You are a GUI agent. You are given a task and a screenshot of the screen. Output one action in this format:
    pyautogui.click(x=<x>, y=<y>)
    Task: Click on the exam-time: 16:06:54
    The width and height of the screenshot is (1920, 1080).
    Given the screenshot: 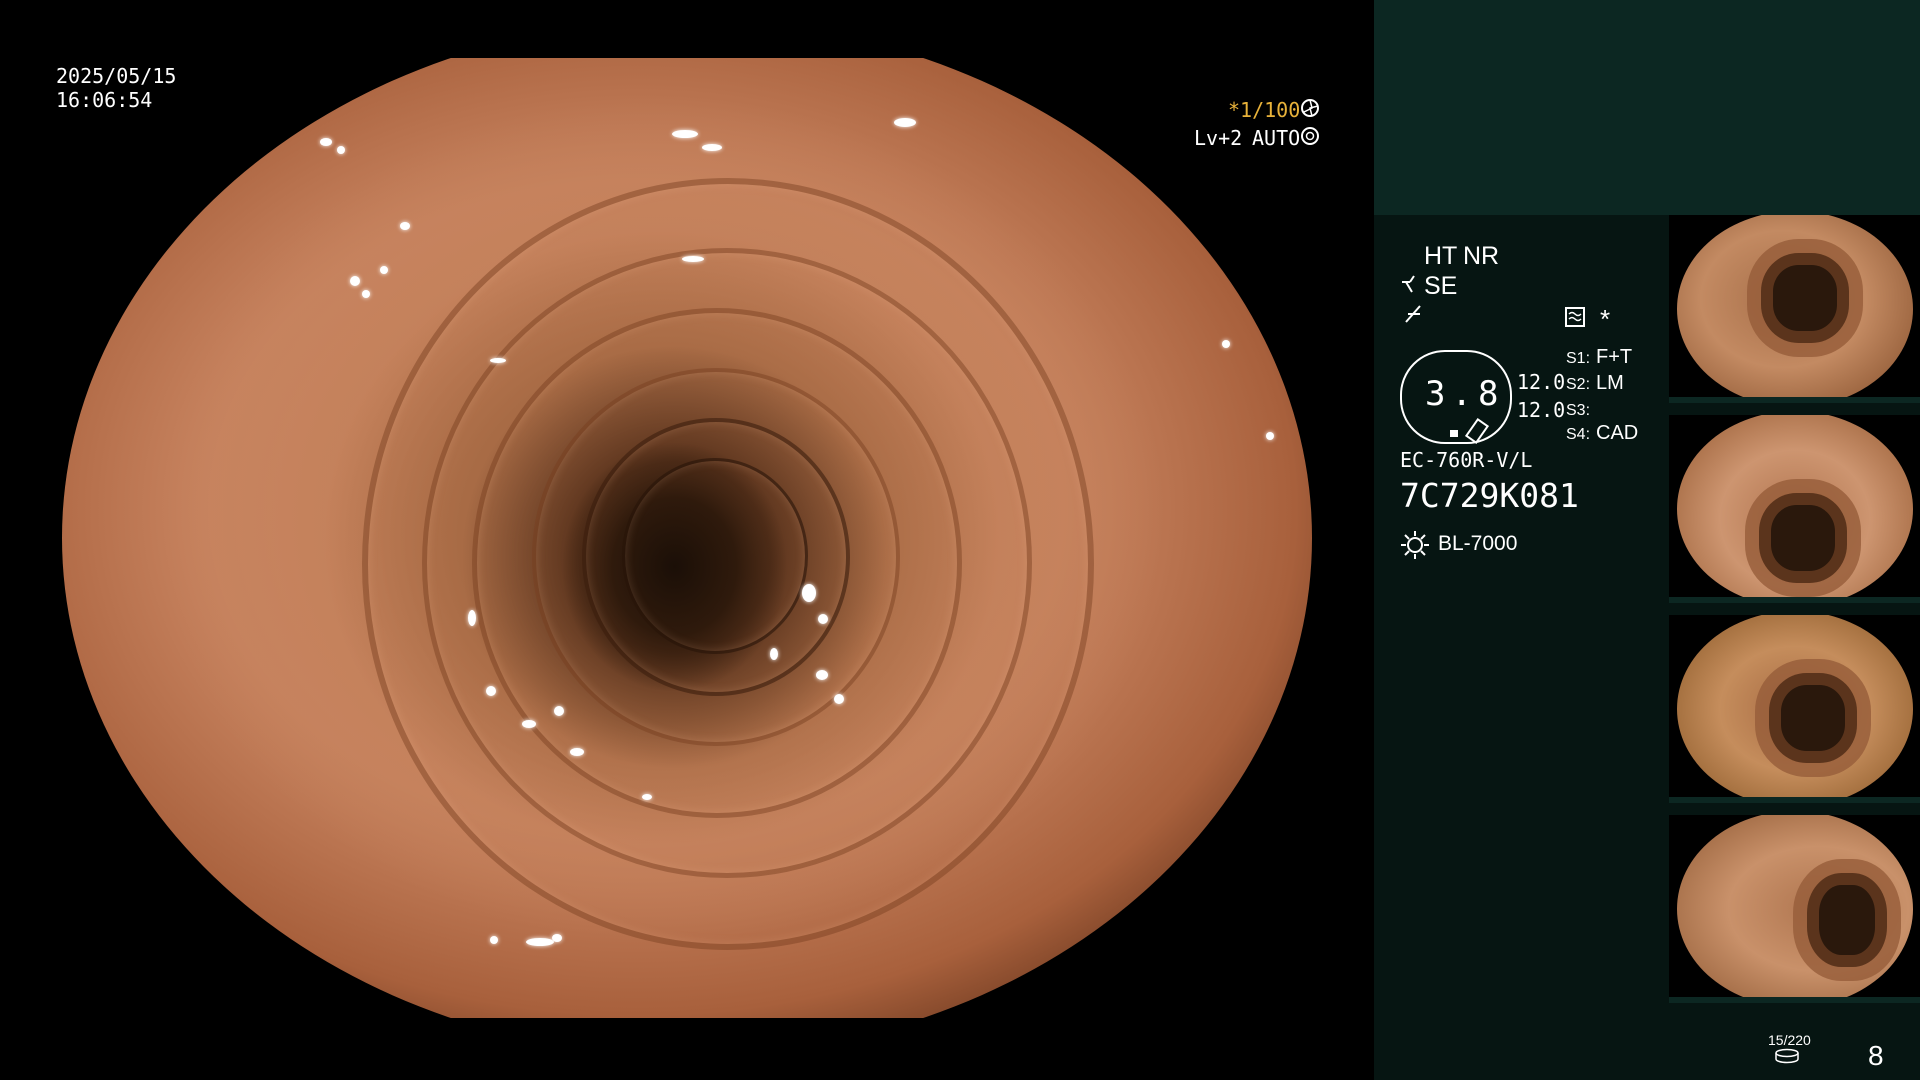 What is the action you would take?
    pyautogui.click(x=104, y=100)
    